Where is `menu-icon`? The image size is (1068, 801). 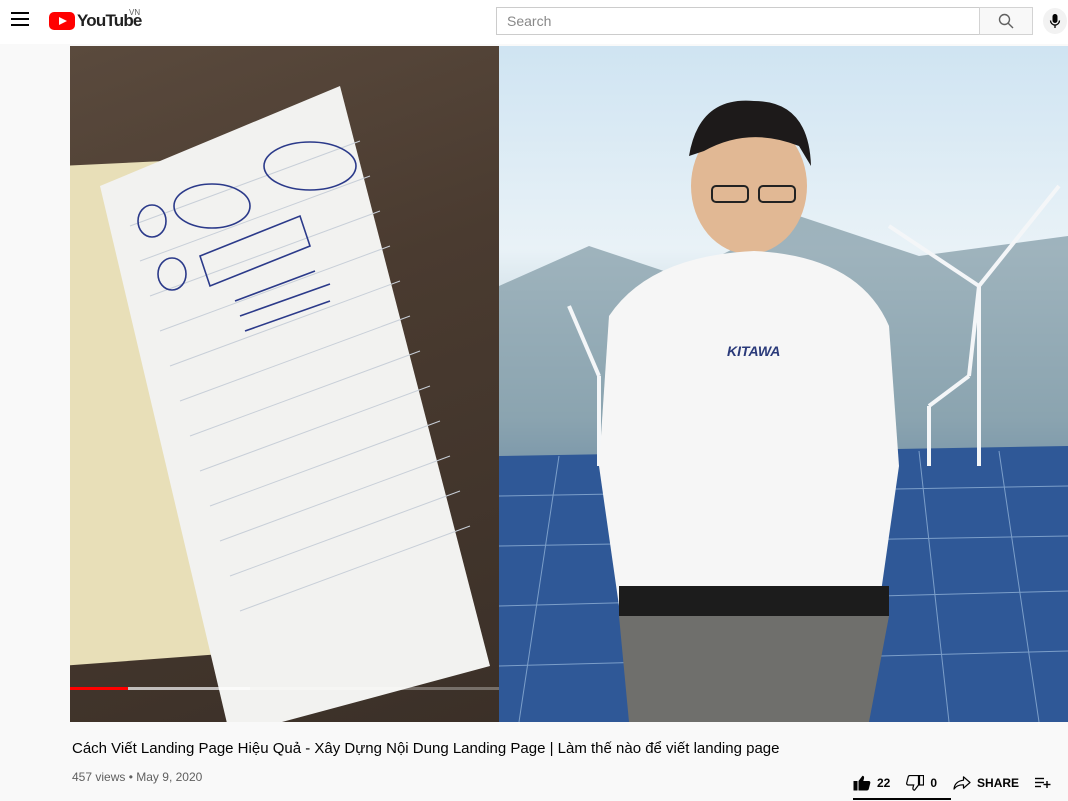
menu-icon is located at coordinates (20, 20).